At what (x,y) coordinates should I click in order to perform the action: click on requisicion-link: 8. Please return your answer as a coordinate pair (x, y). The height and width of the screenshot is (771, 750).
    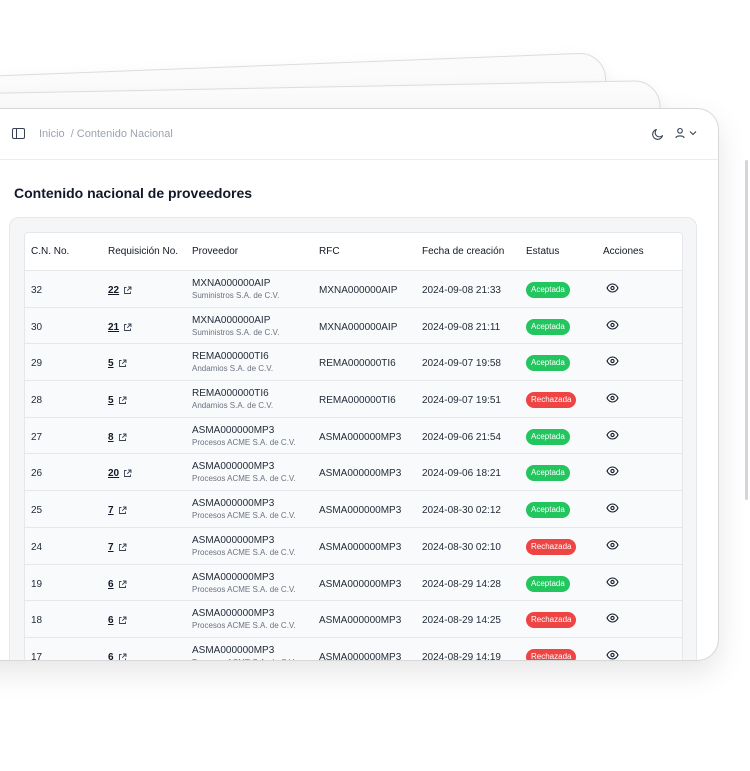
    Looking at the image, I should click on (117, 437).